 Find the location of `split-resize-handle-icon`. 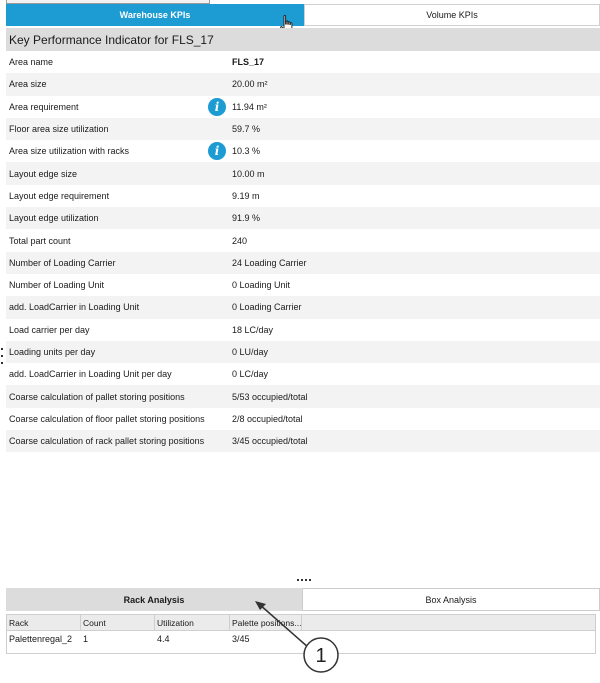

split-resize-handle-icon is located at coordinates (304, 580).